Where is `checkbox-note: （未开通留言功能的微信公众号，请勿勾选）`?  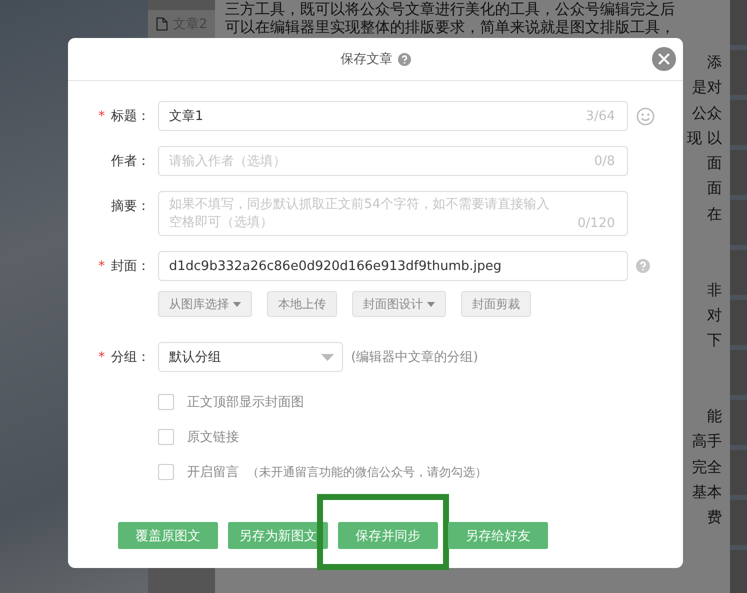 checkbox-note: （未开通留言功能的微信公众号，请勿勾选） is located at coordinates (367, 472).